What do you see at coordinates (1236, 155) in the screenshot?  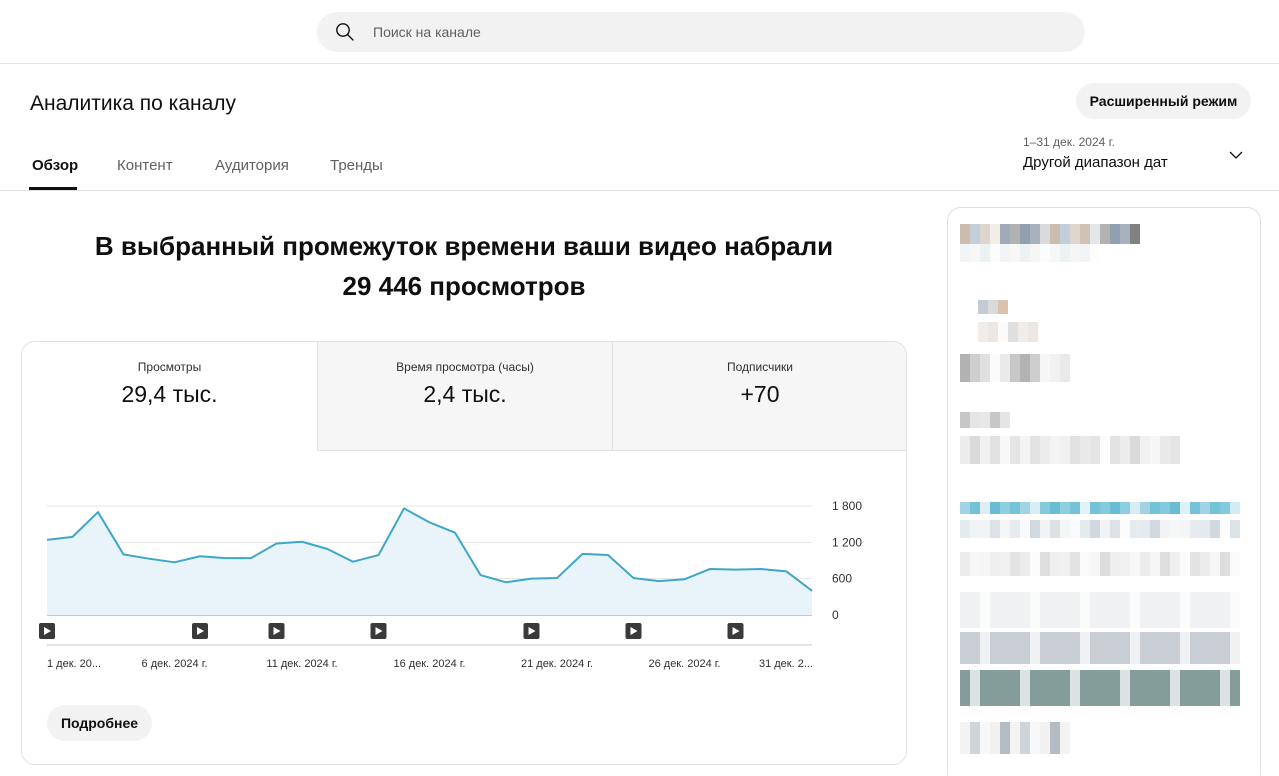 I see `chevron-down-icon` at bounding box center [1236, 155].